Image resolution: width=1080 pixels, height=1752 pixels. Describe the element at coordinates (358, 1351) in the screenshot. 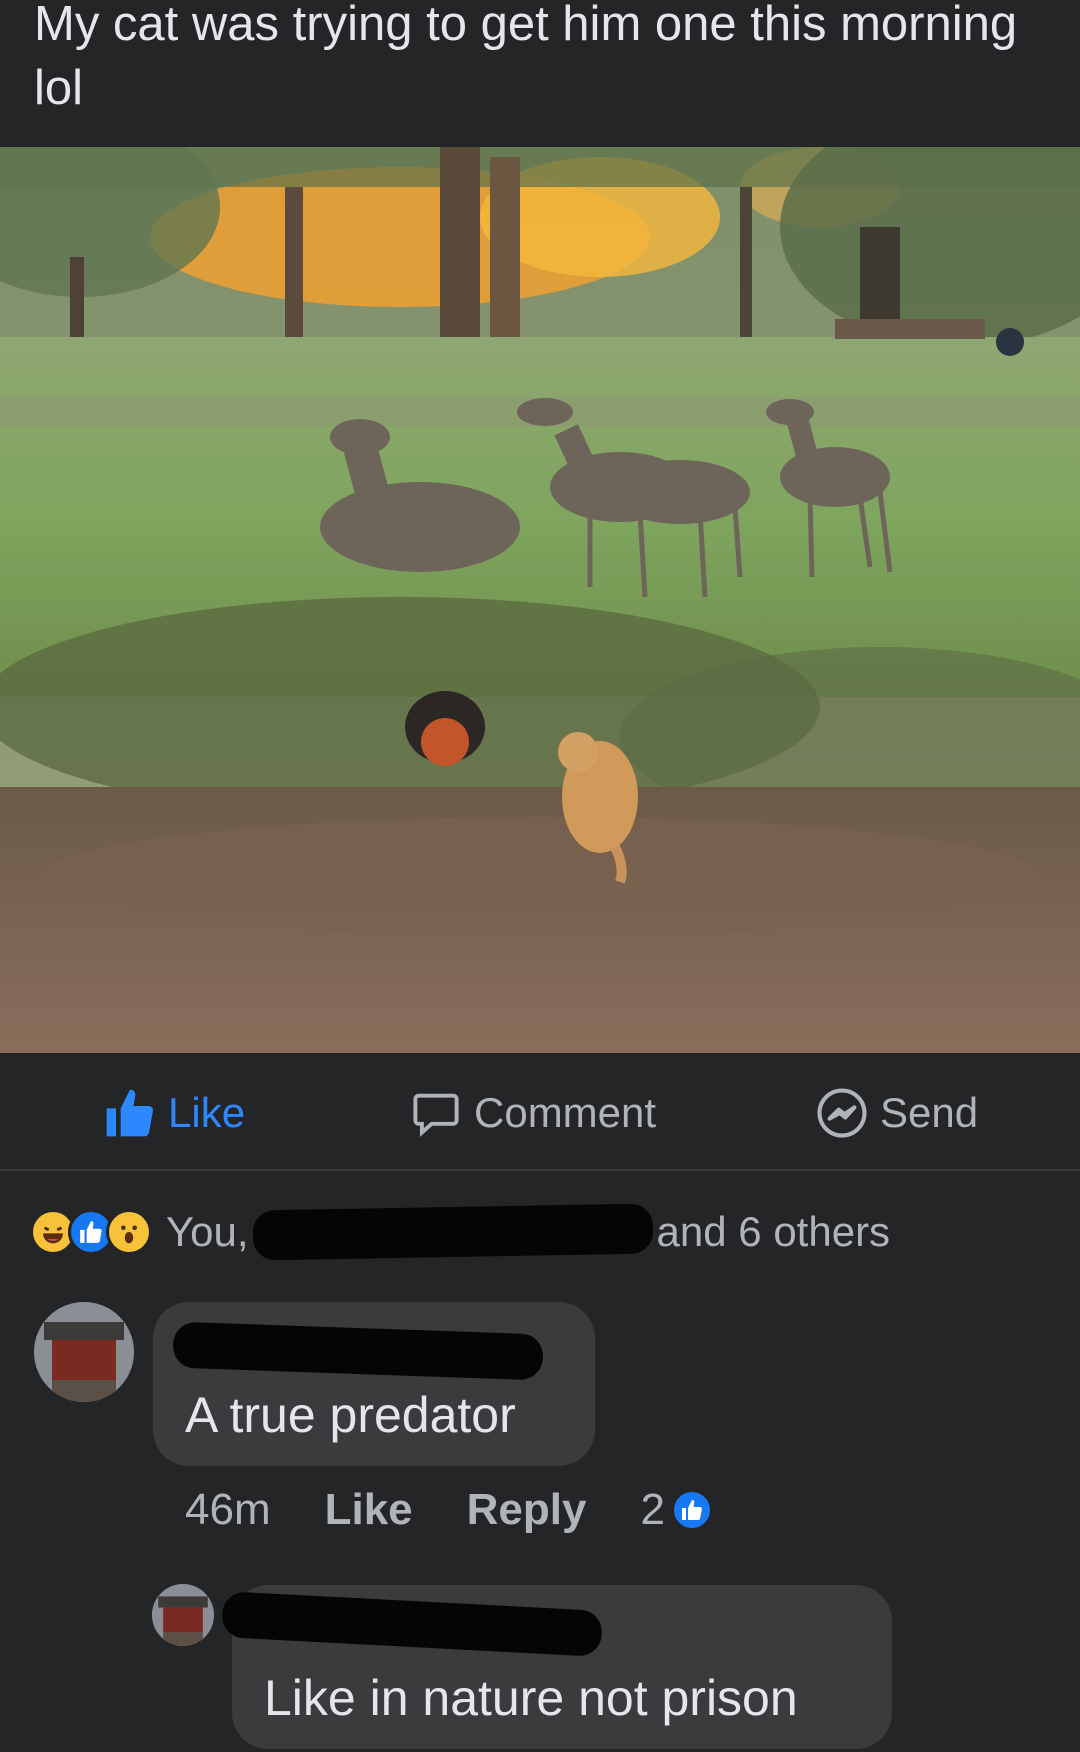

I see `redacted-commenter-name` at that location.